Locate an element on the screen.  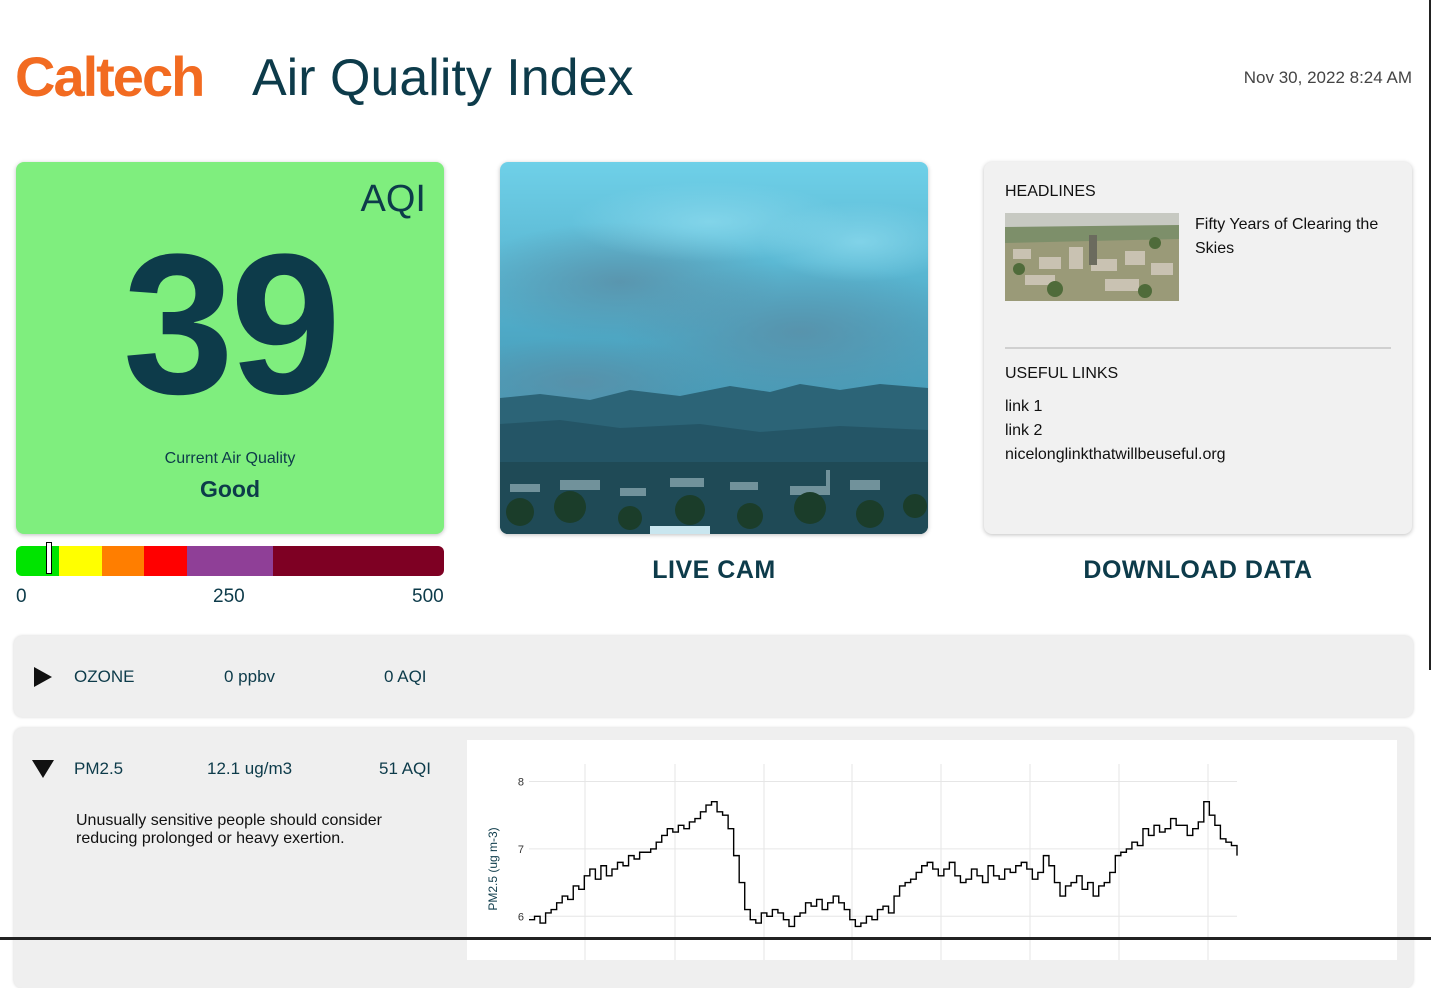
aqi-scale-marker is located at coordinates (49, 558).